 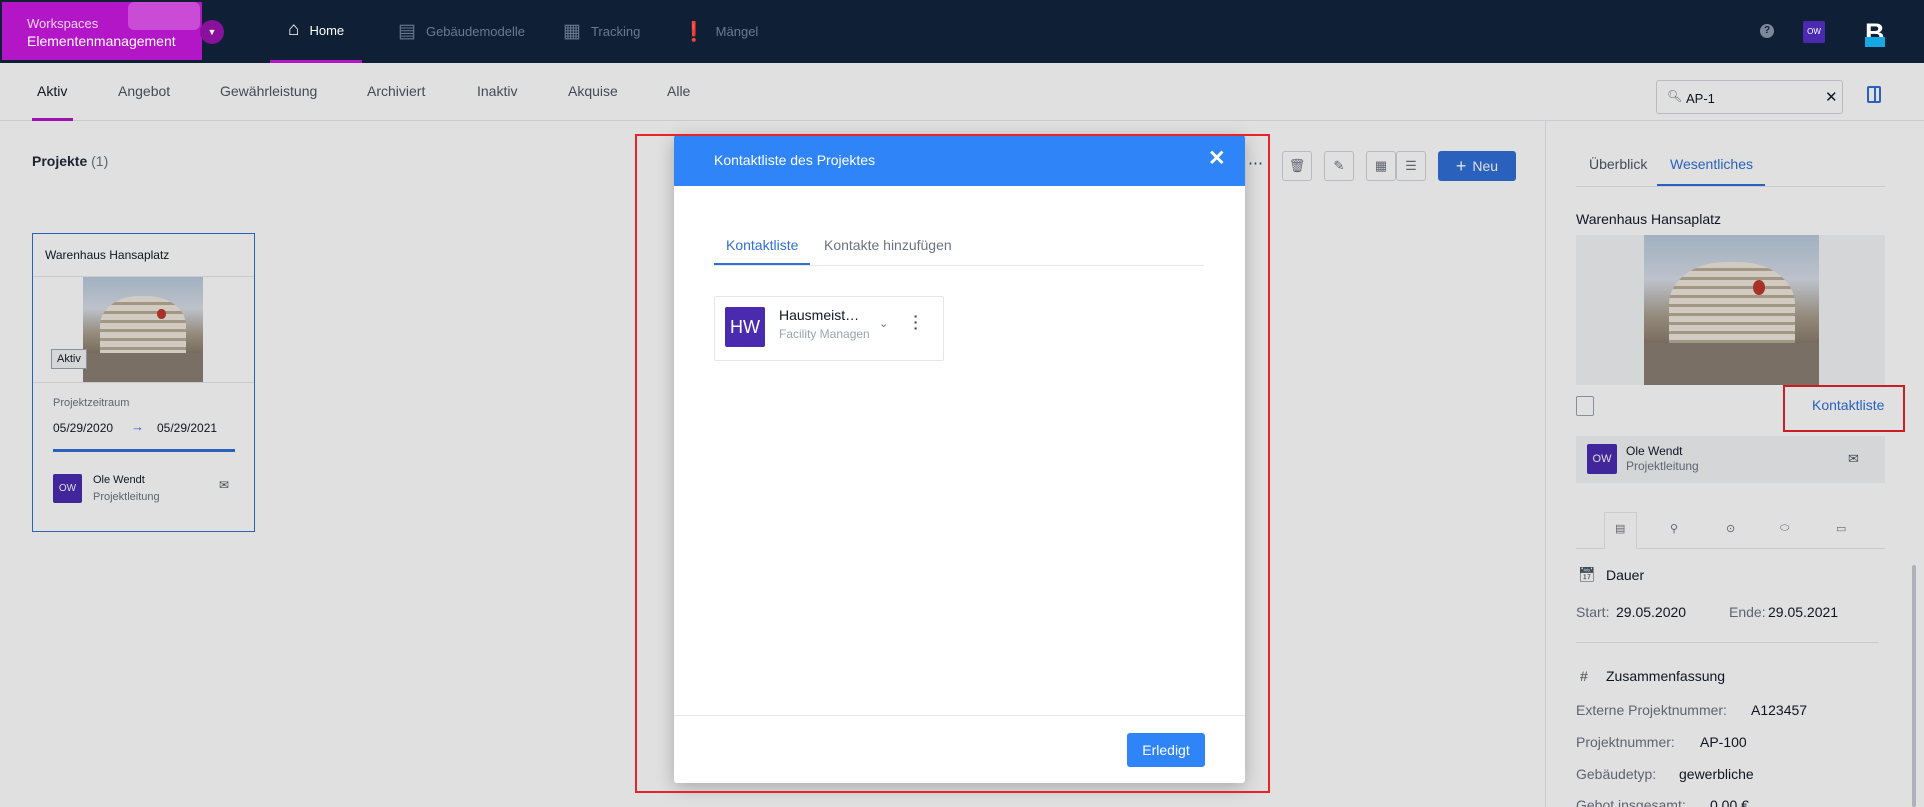 I want to click on workspace-name: Elementenmanagement, so click(x=101, y=41).